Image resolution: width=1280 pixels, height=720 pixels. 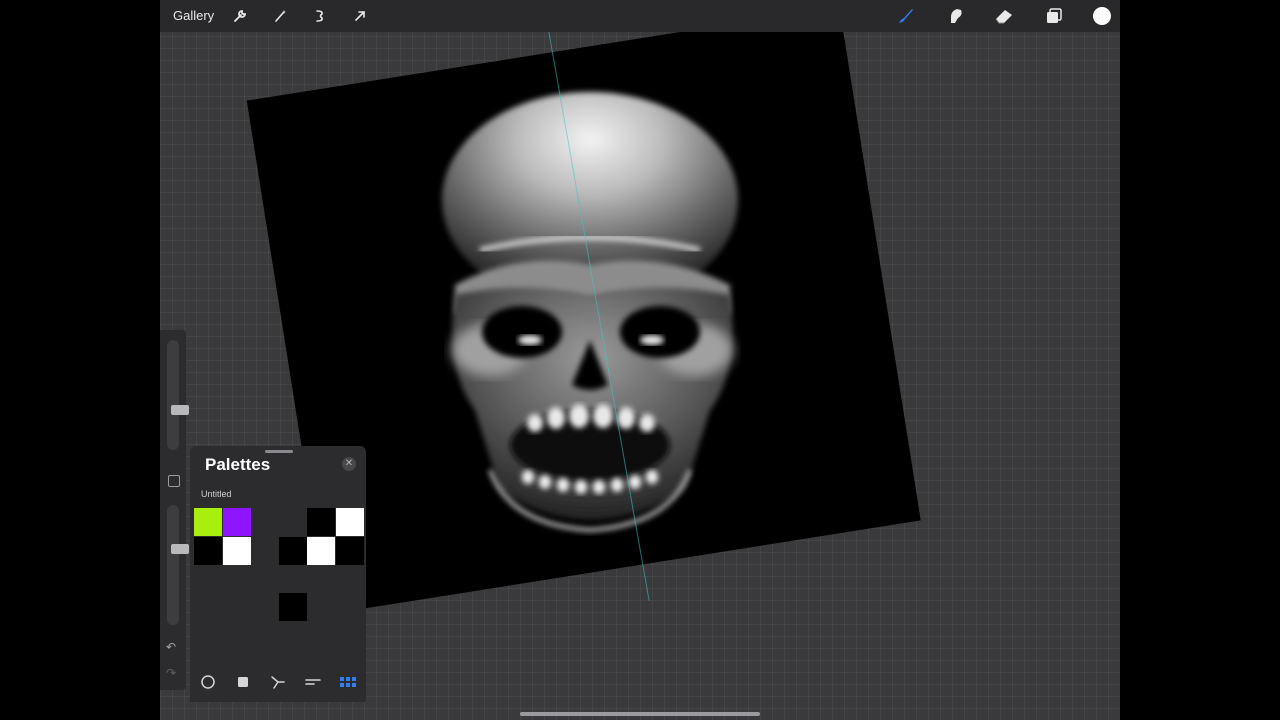 What do you see at coordinates (180, 549) in the screenshot?
I see `opacity-thumb` at bounding box center [180, 549].